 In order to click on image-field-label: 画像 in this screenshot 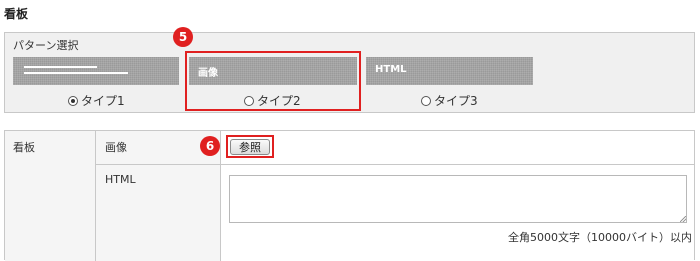, I will do `click(116, 147)`.